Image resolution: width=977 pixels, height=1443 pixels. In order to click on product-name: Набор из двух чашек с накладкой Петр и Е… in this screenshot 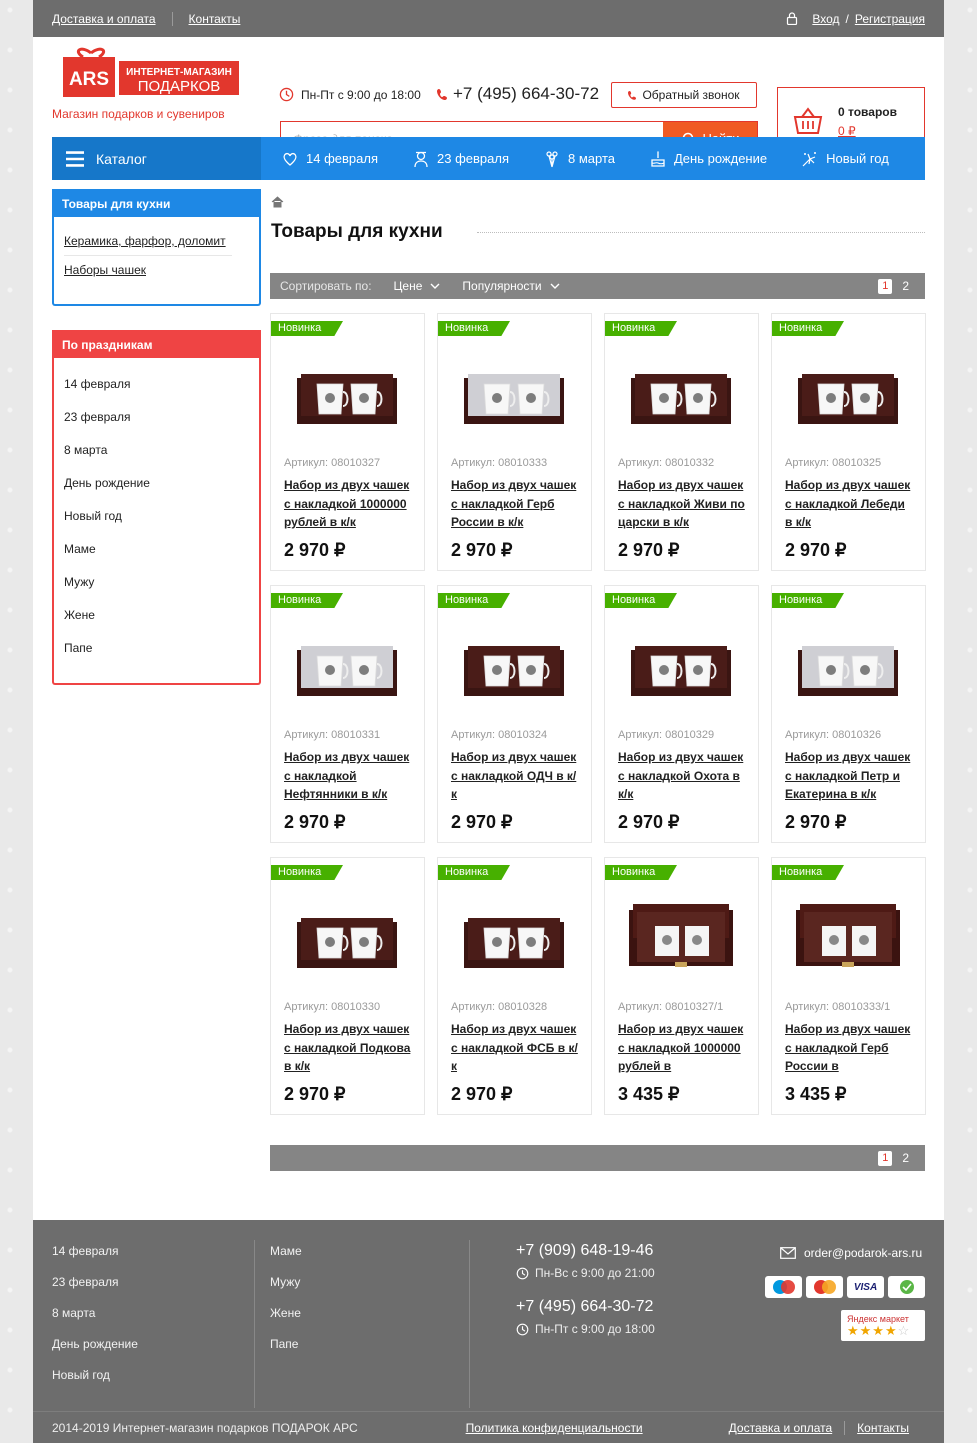, I will do `click(850, 776)`.